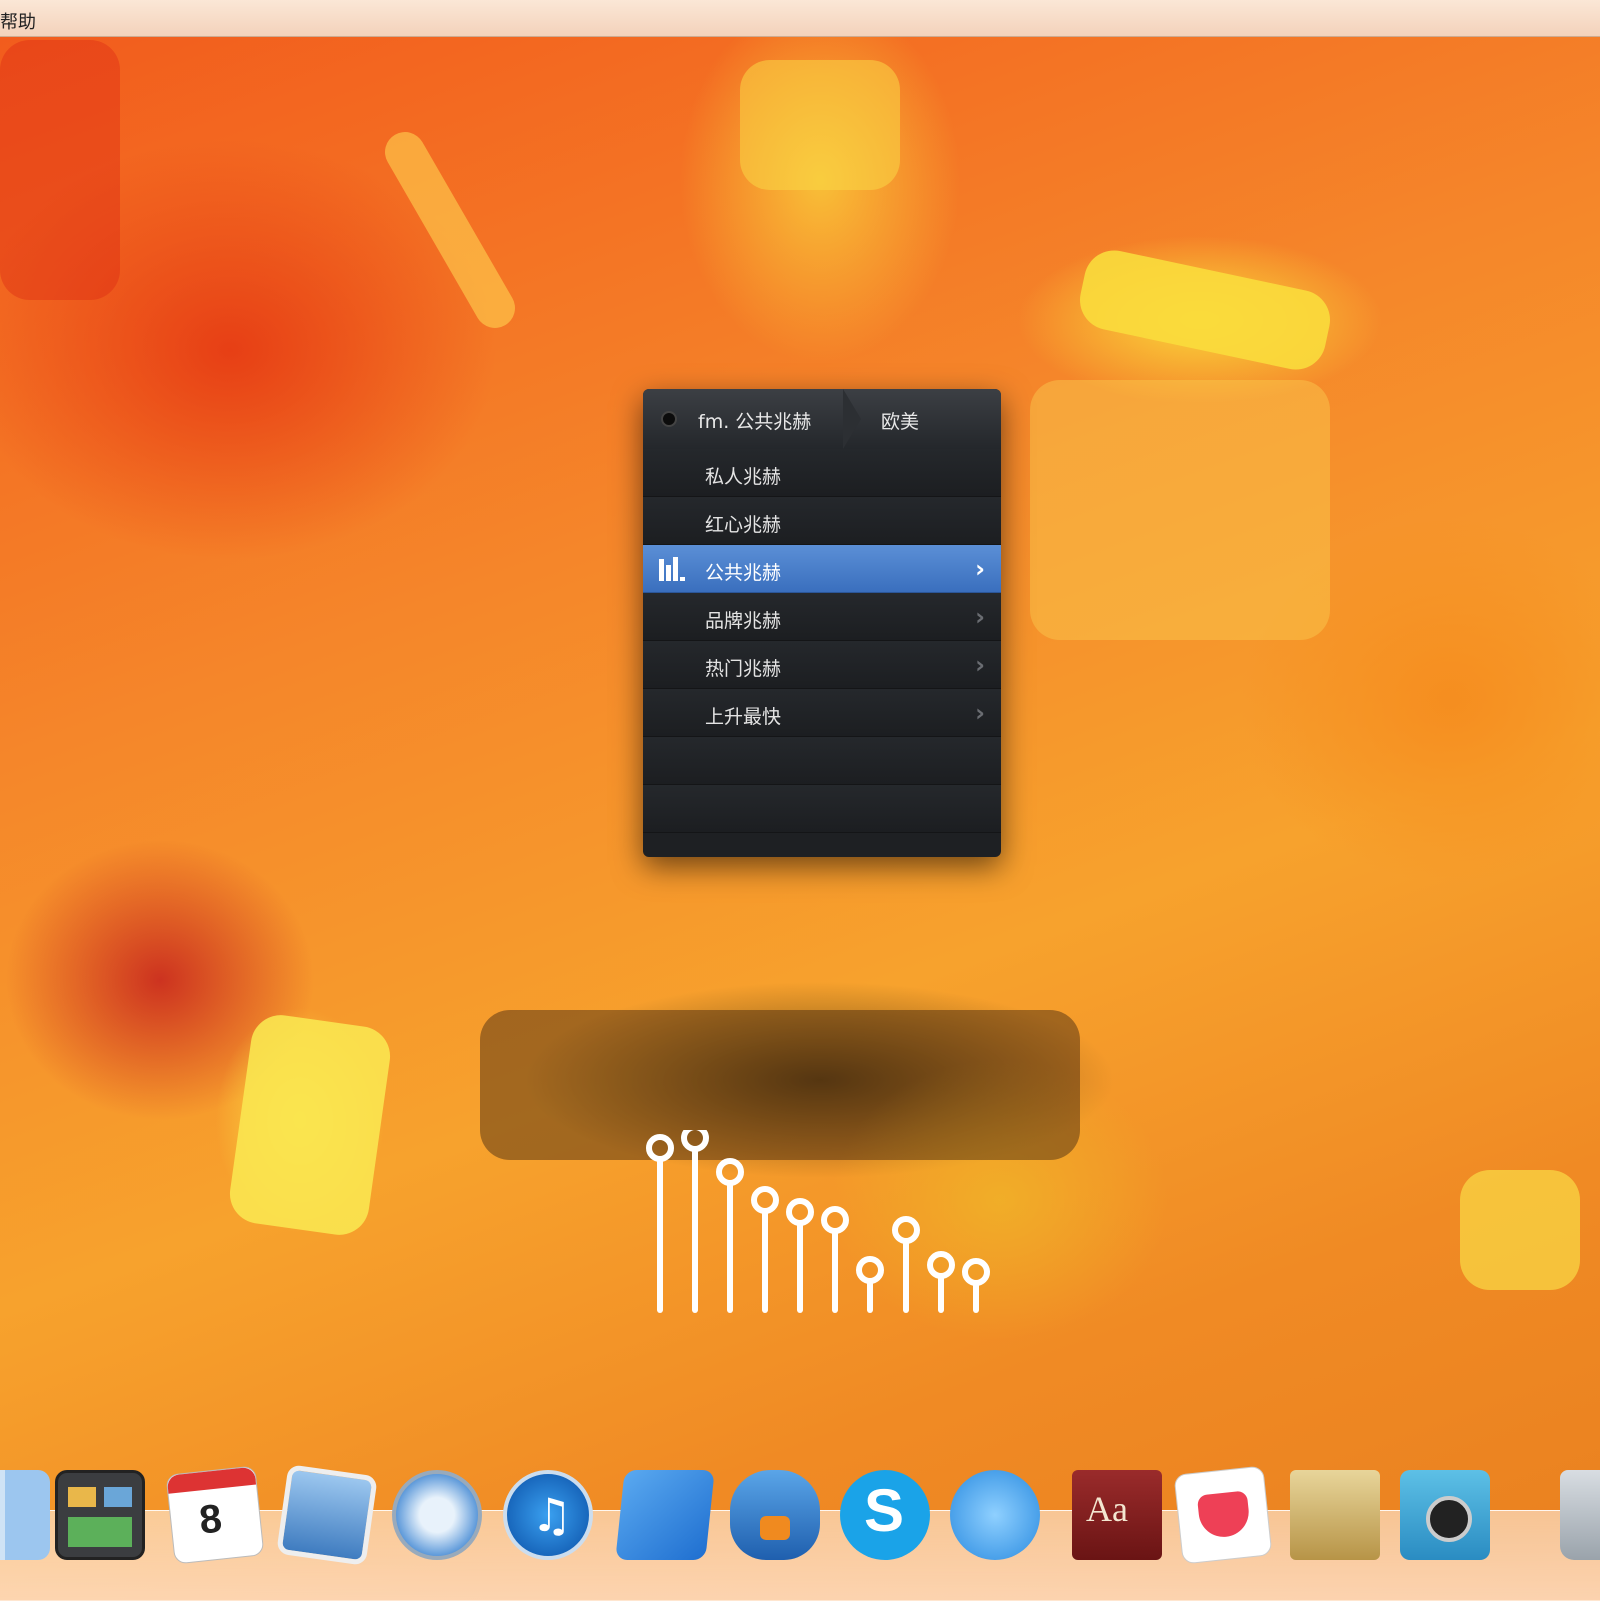 The image size is (1600, 1601). What do you see at coordinates (1580, 1515) in the screenshot?
I see `trash-icon` at bounding box center [1580, 1515].